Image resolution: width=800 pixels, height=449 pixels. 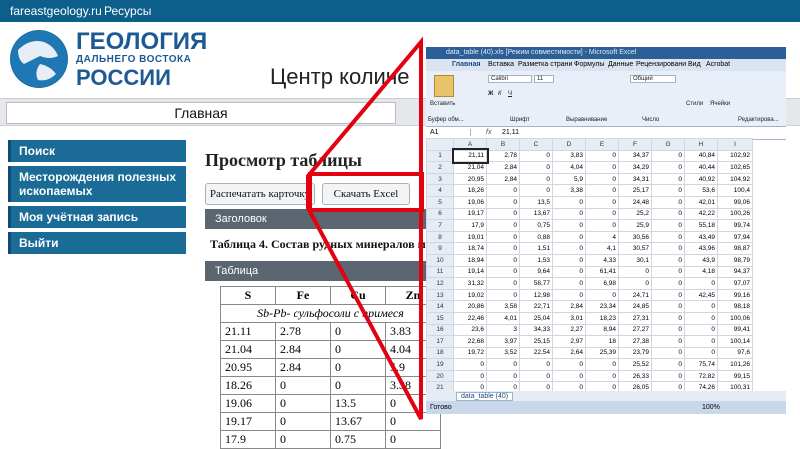 I want to click on sheet-cell: 1,53, so click(x=536, y=260).